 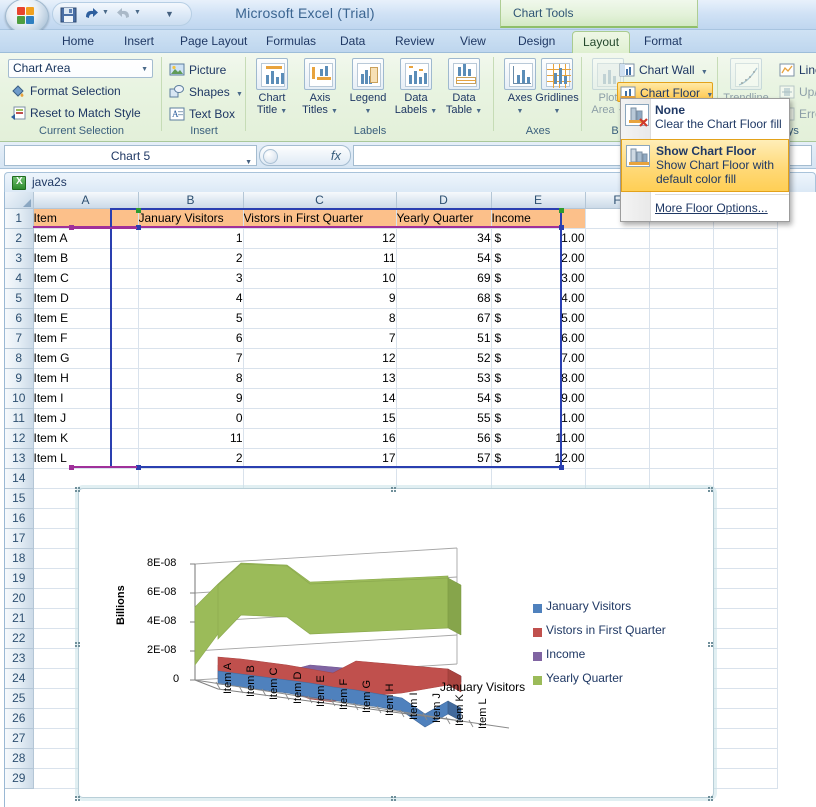 What do you see at coordinates (538, 218) in the screenshot?
I see `header-cell: Income` at bounding box center [538, 218].